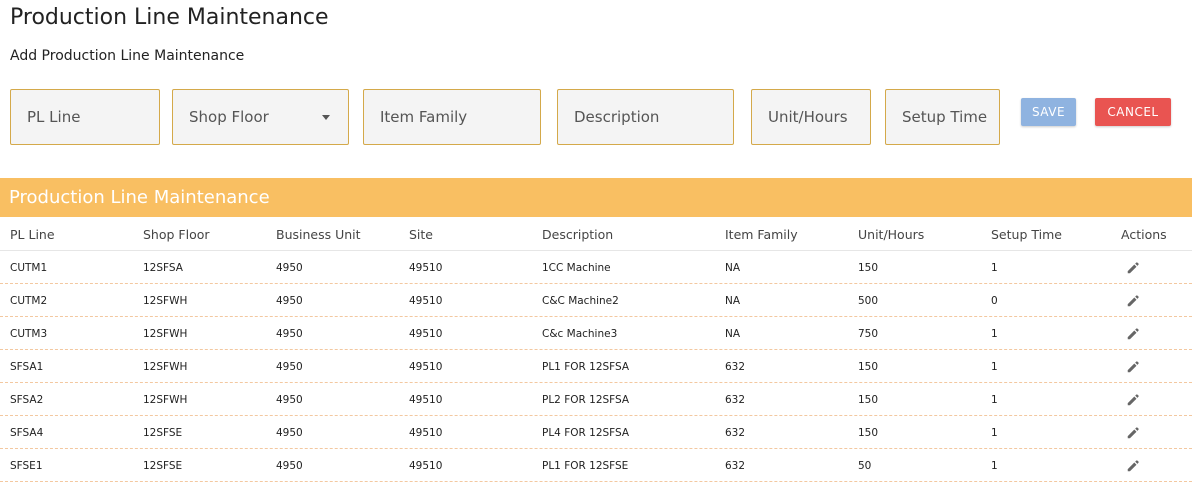 This screenshot has width=1192, height=482. I want to click on cell-pl-line: CUTM2, so click(29, 301).